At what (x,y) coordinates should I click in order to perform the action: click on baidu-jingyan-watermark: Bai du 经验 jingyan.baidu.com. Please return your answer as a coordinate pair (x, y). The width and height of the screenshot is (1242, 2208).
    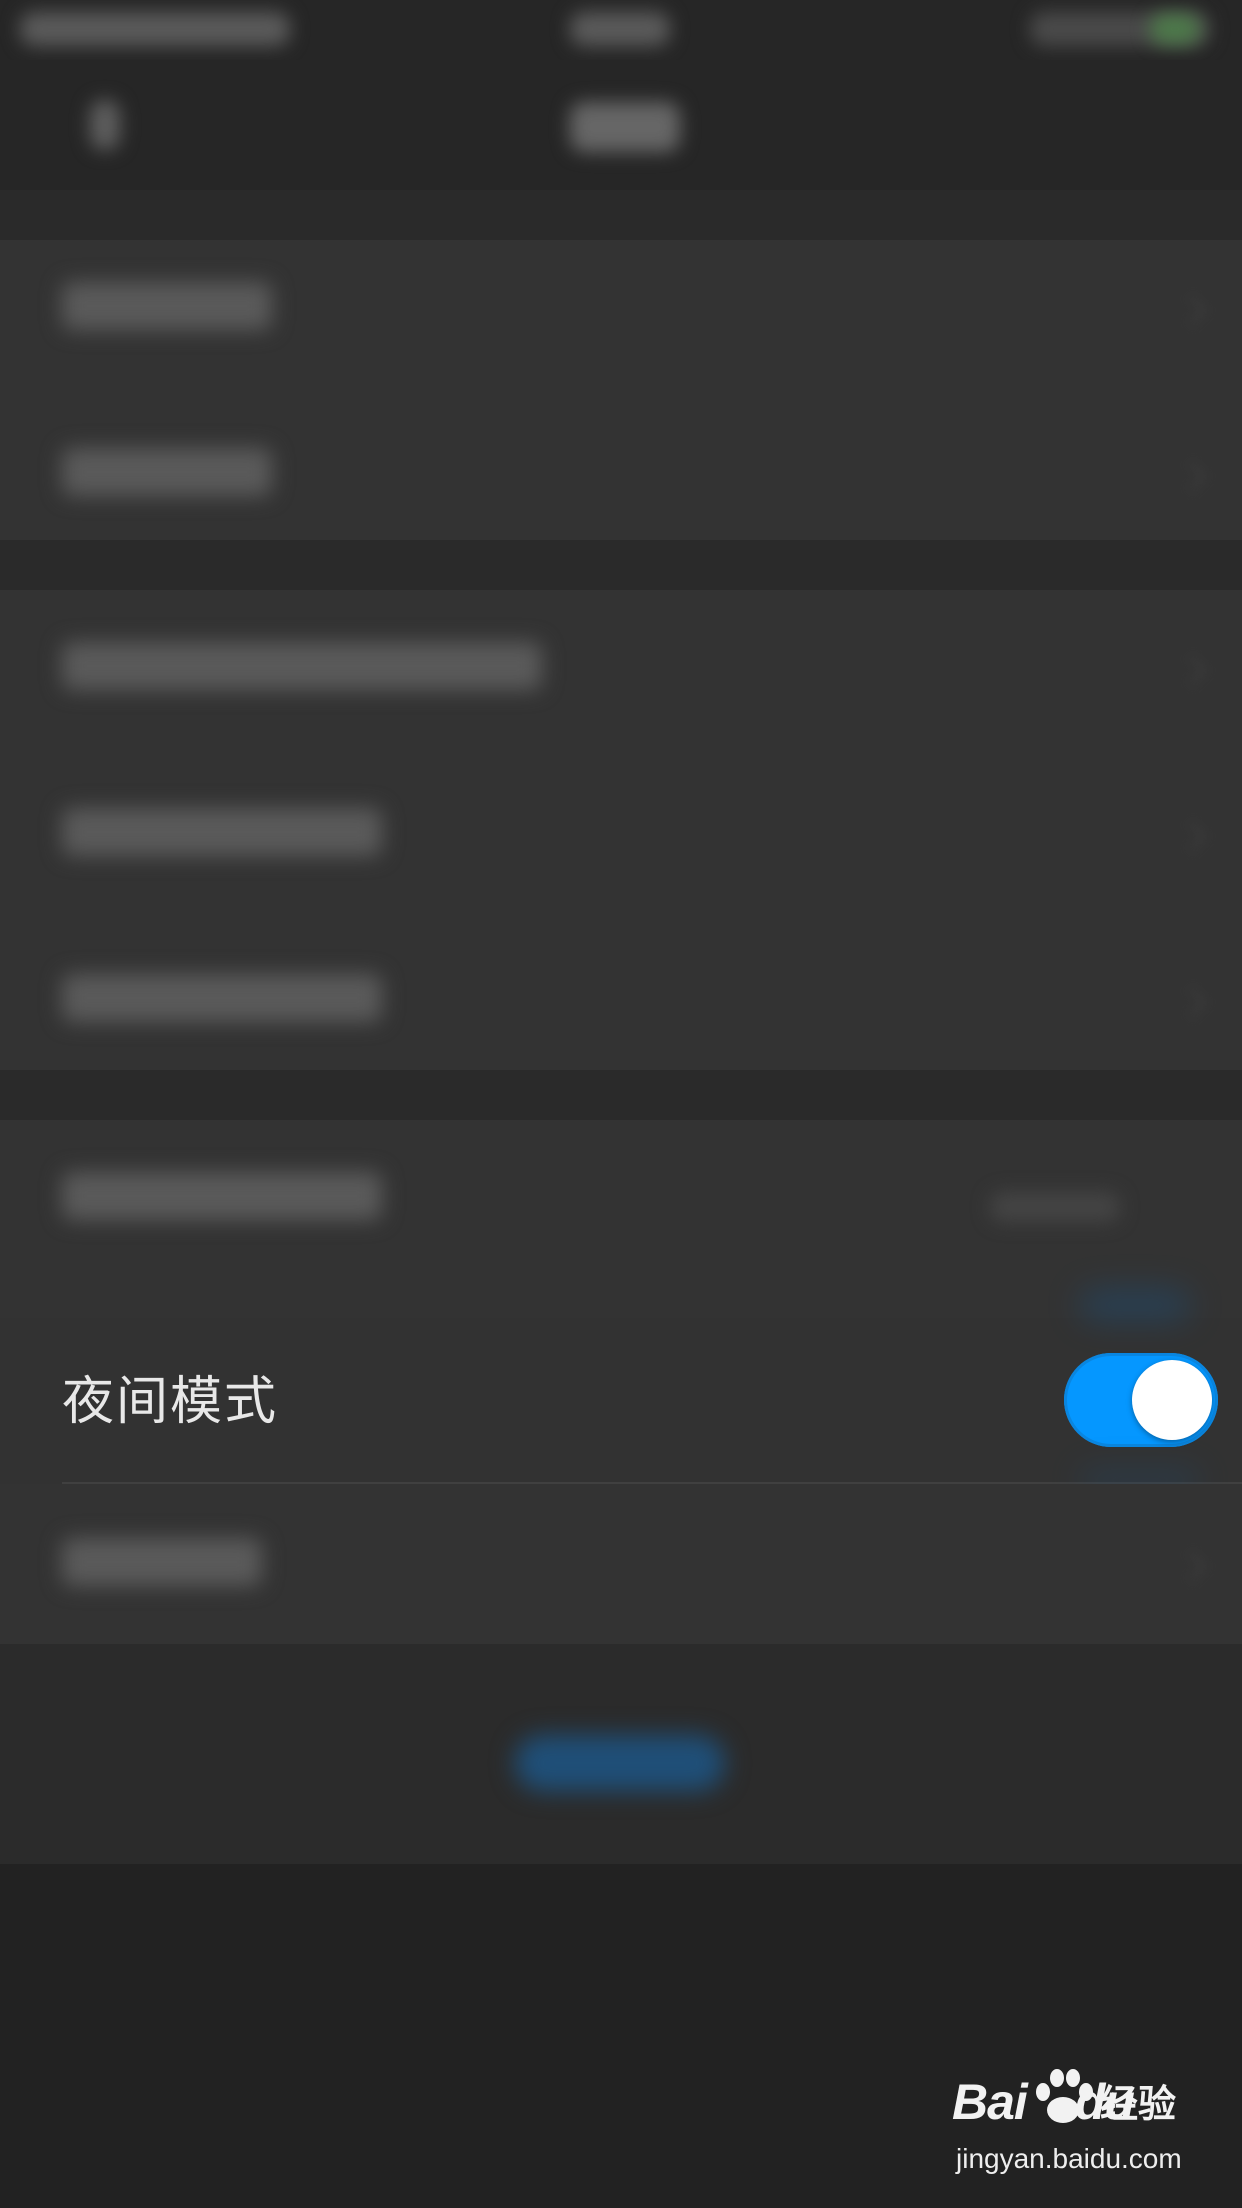
    Looking at the image, I should click on (1067, 2130).